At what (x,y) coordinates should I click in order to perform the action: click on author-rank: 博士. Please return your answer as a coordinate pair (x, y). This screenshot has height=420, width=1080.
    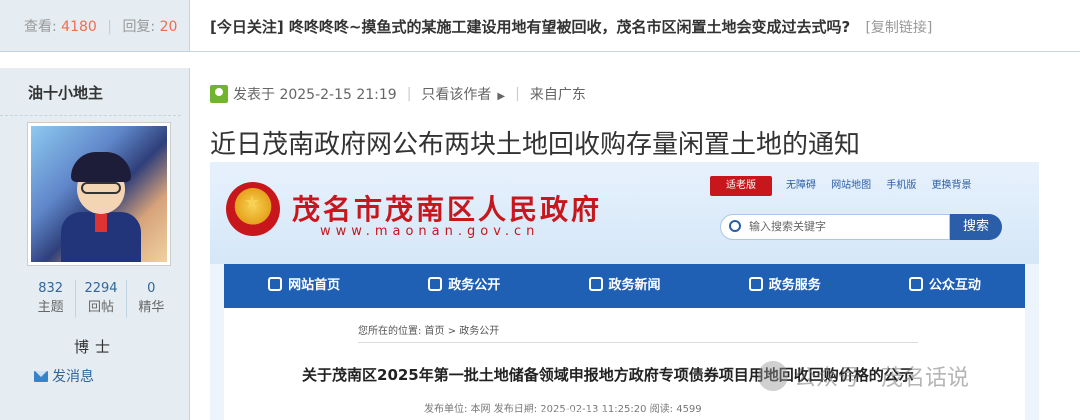
    Looking at the image, I should click on (94, 347).